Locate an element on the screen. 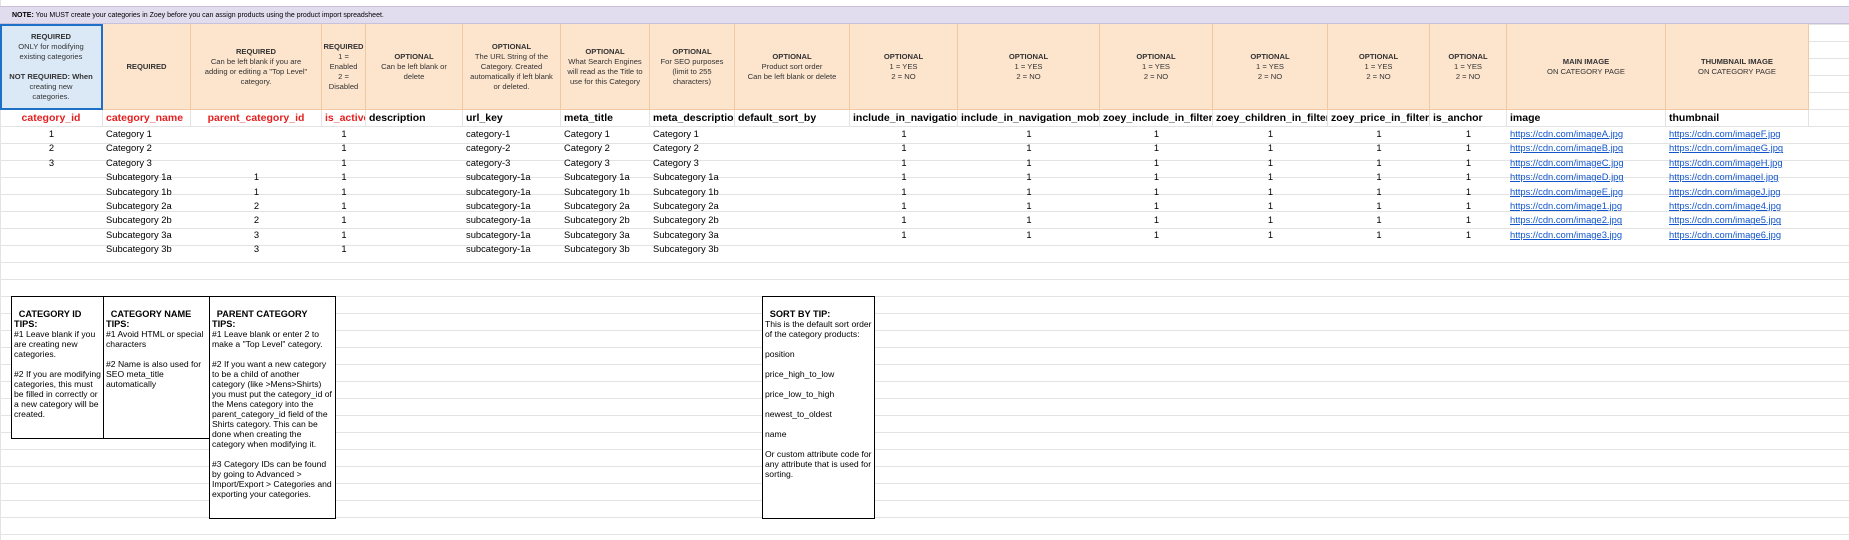 The width and height of the screenshot is (1849, 540). header-cell-description: OPTIONAL Can be left blank or delete is located at coordinates (414, 67).